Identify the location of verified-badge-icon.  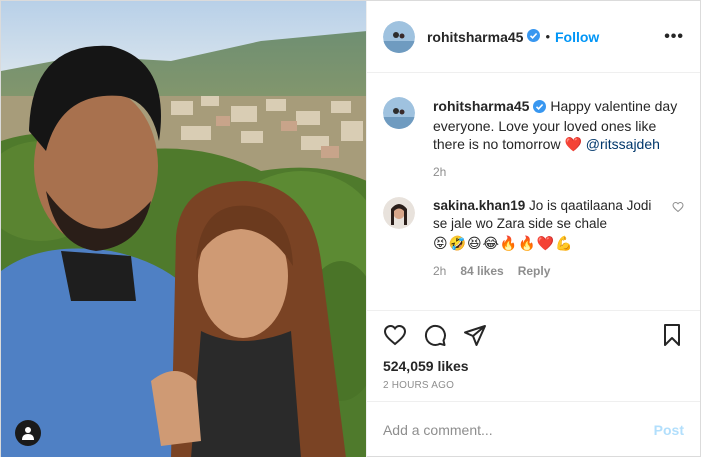
(534, 36).